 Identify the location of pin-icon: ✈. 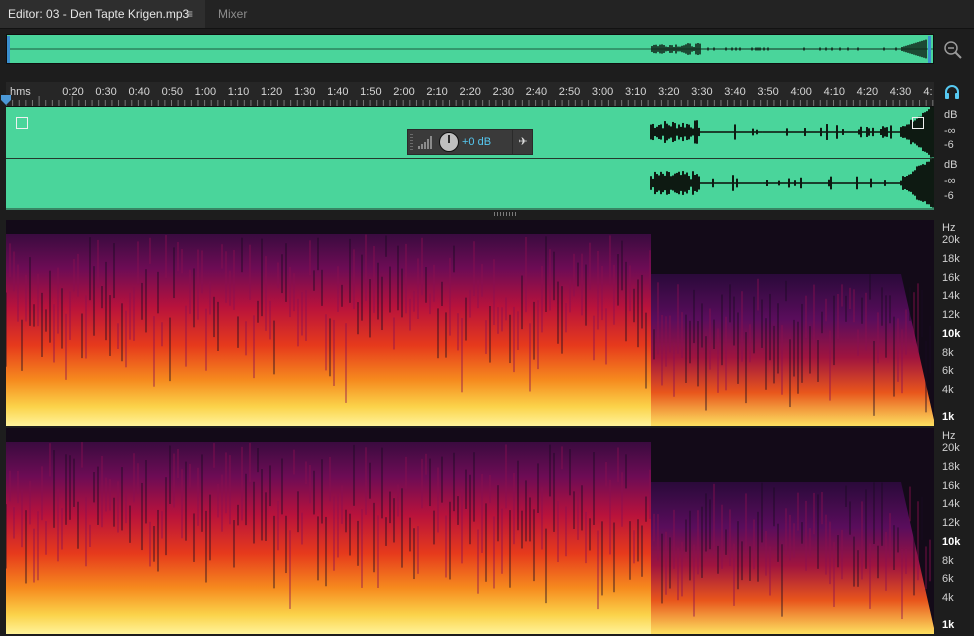
(522, 142).